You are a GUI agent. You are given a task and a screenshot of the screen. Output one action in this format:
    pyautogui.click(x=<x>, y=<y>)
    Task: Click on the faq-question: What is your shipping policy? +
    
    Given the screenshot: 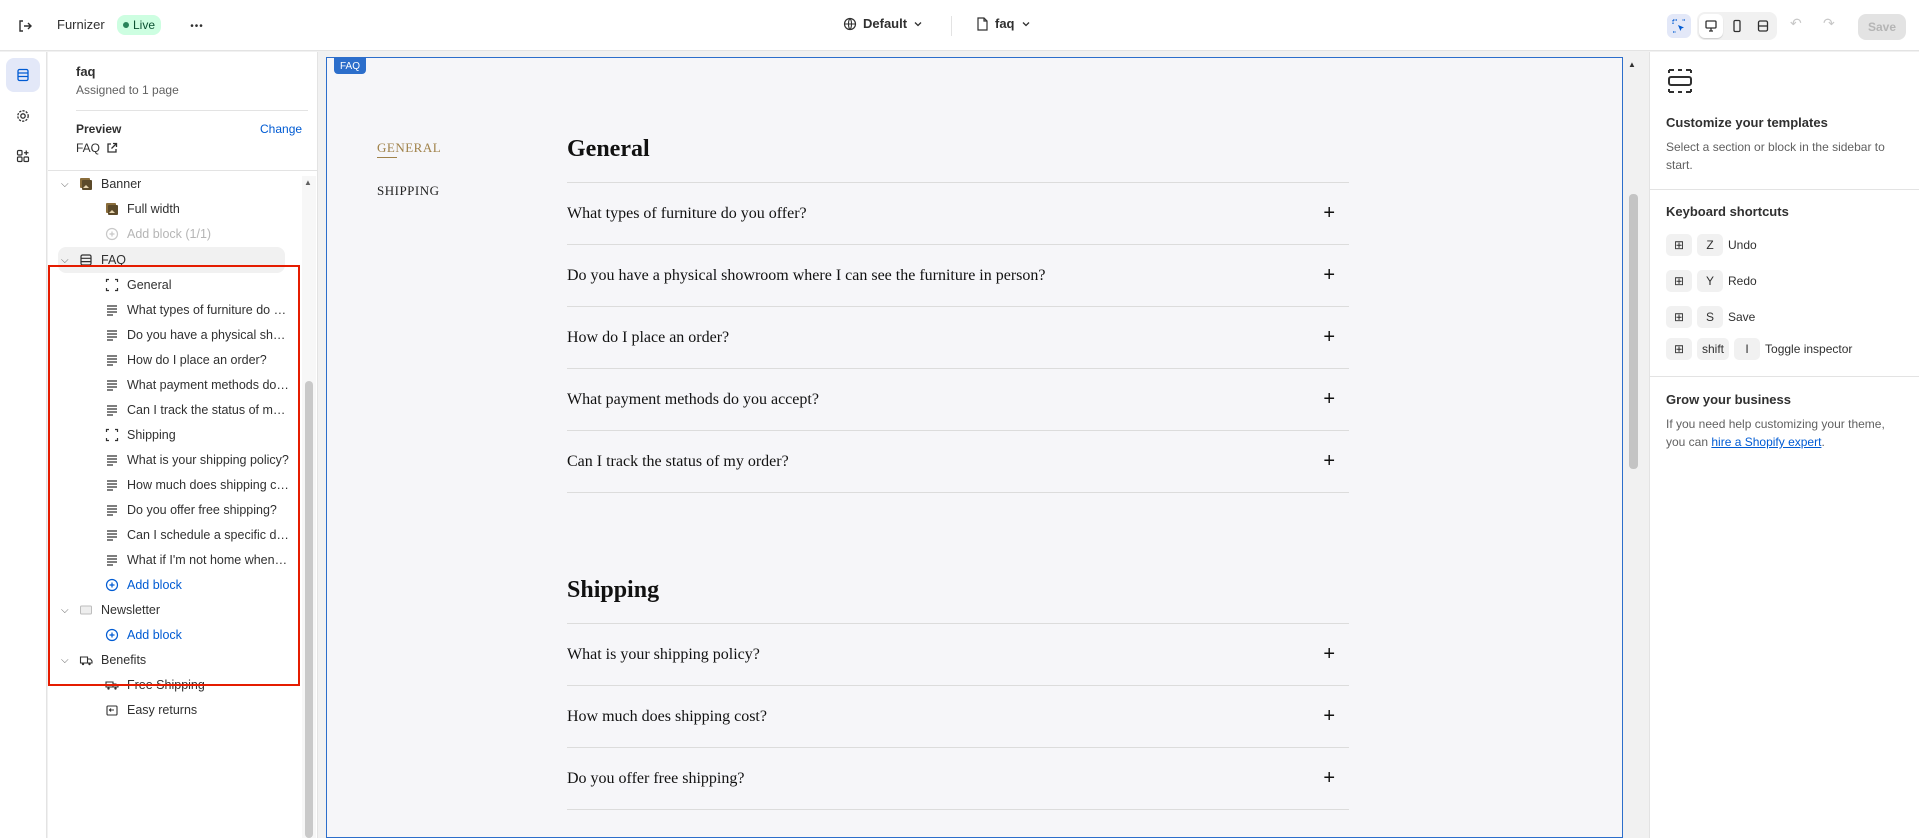 What is the action you would take?
    pyautogui.click(x=958, y=654)
    